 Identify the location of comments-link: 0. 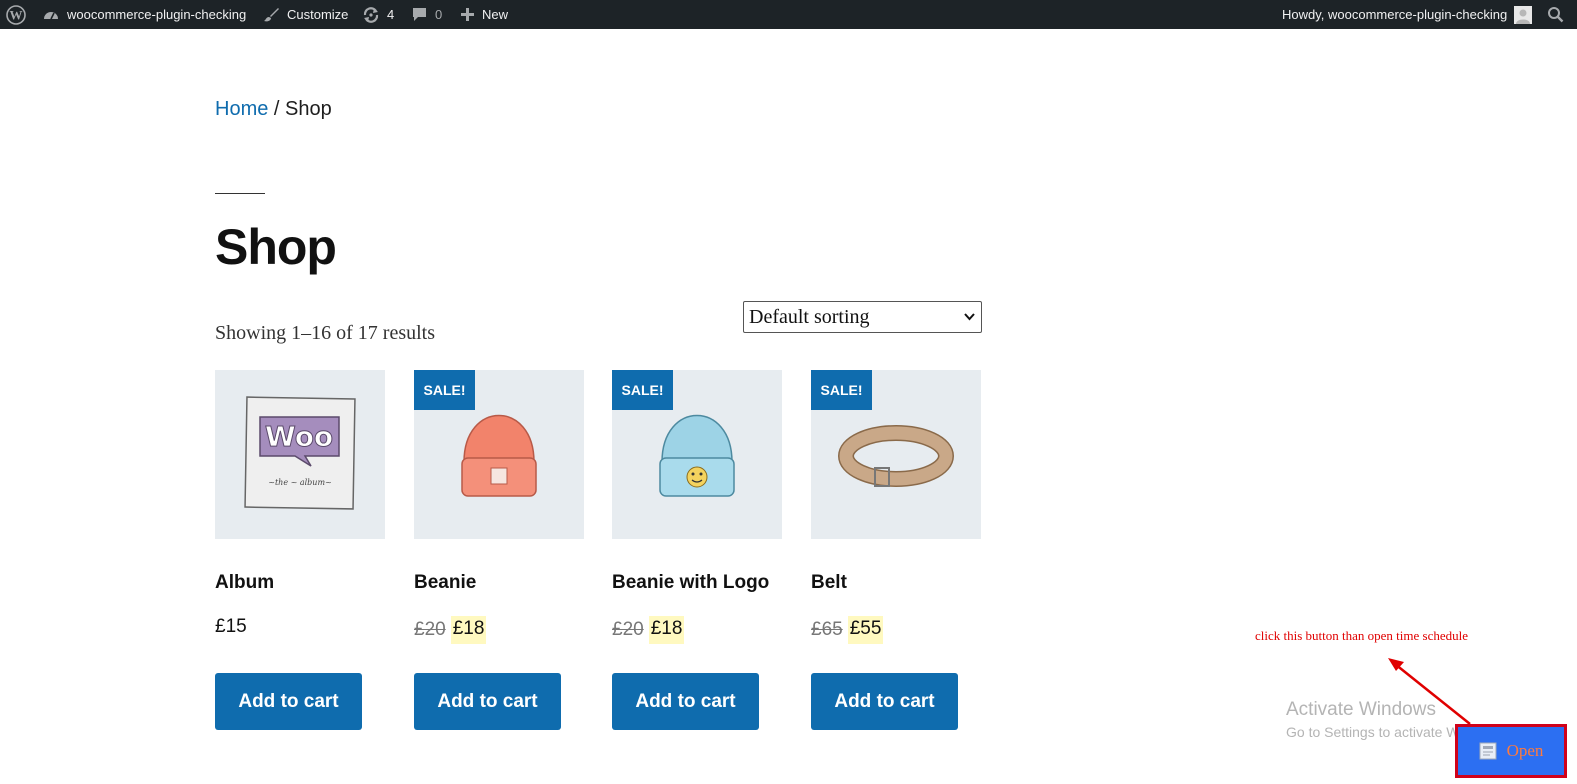
(426, 14).